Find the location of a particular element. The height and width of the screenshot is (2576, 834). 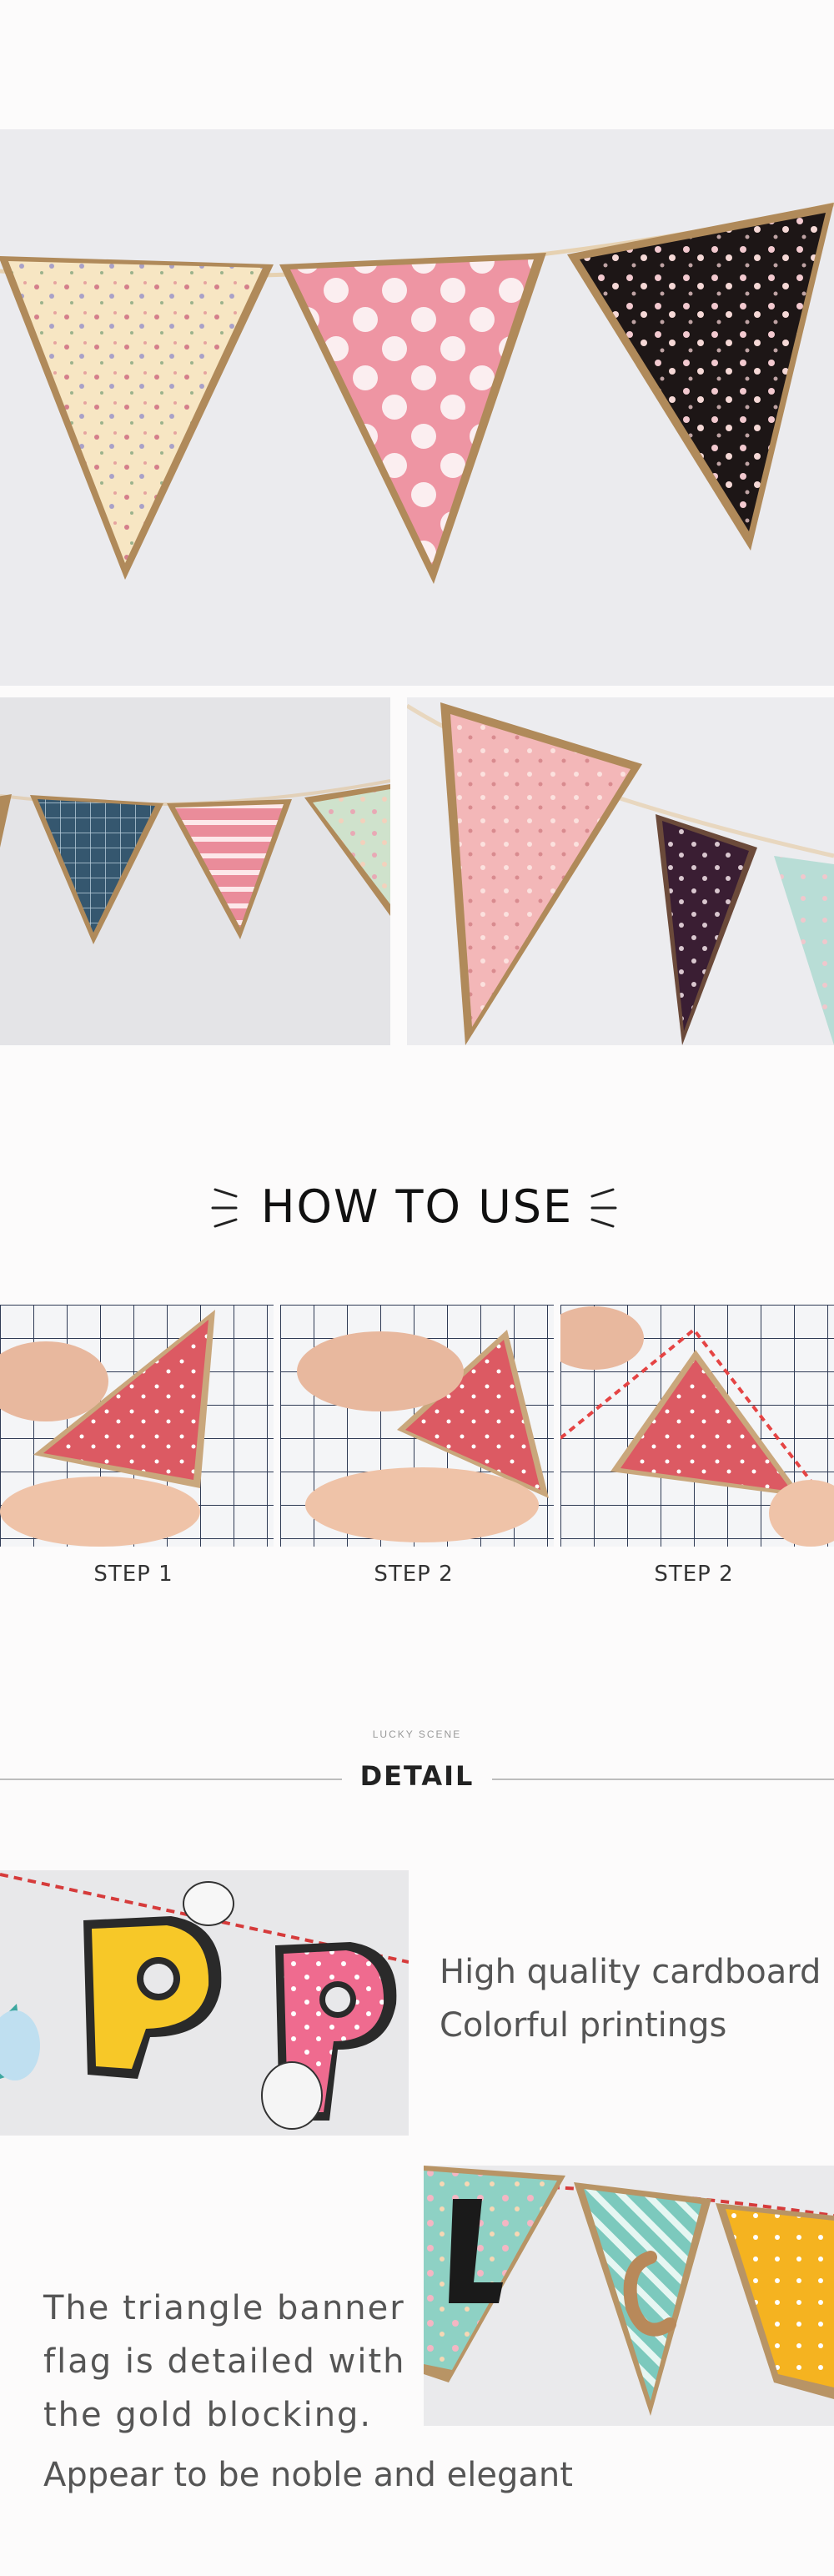

step-3-photo is located at coordinates (697, 1426).